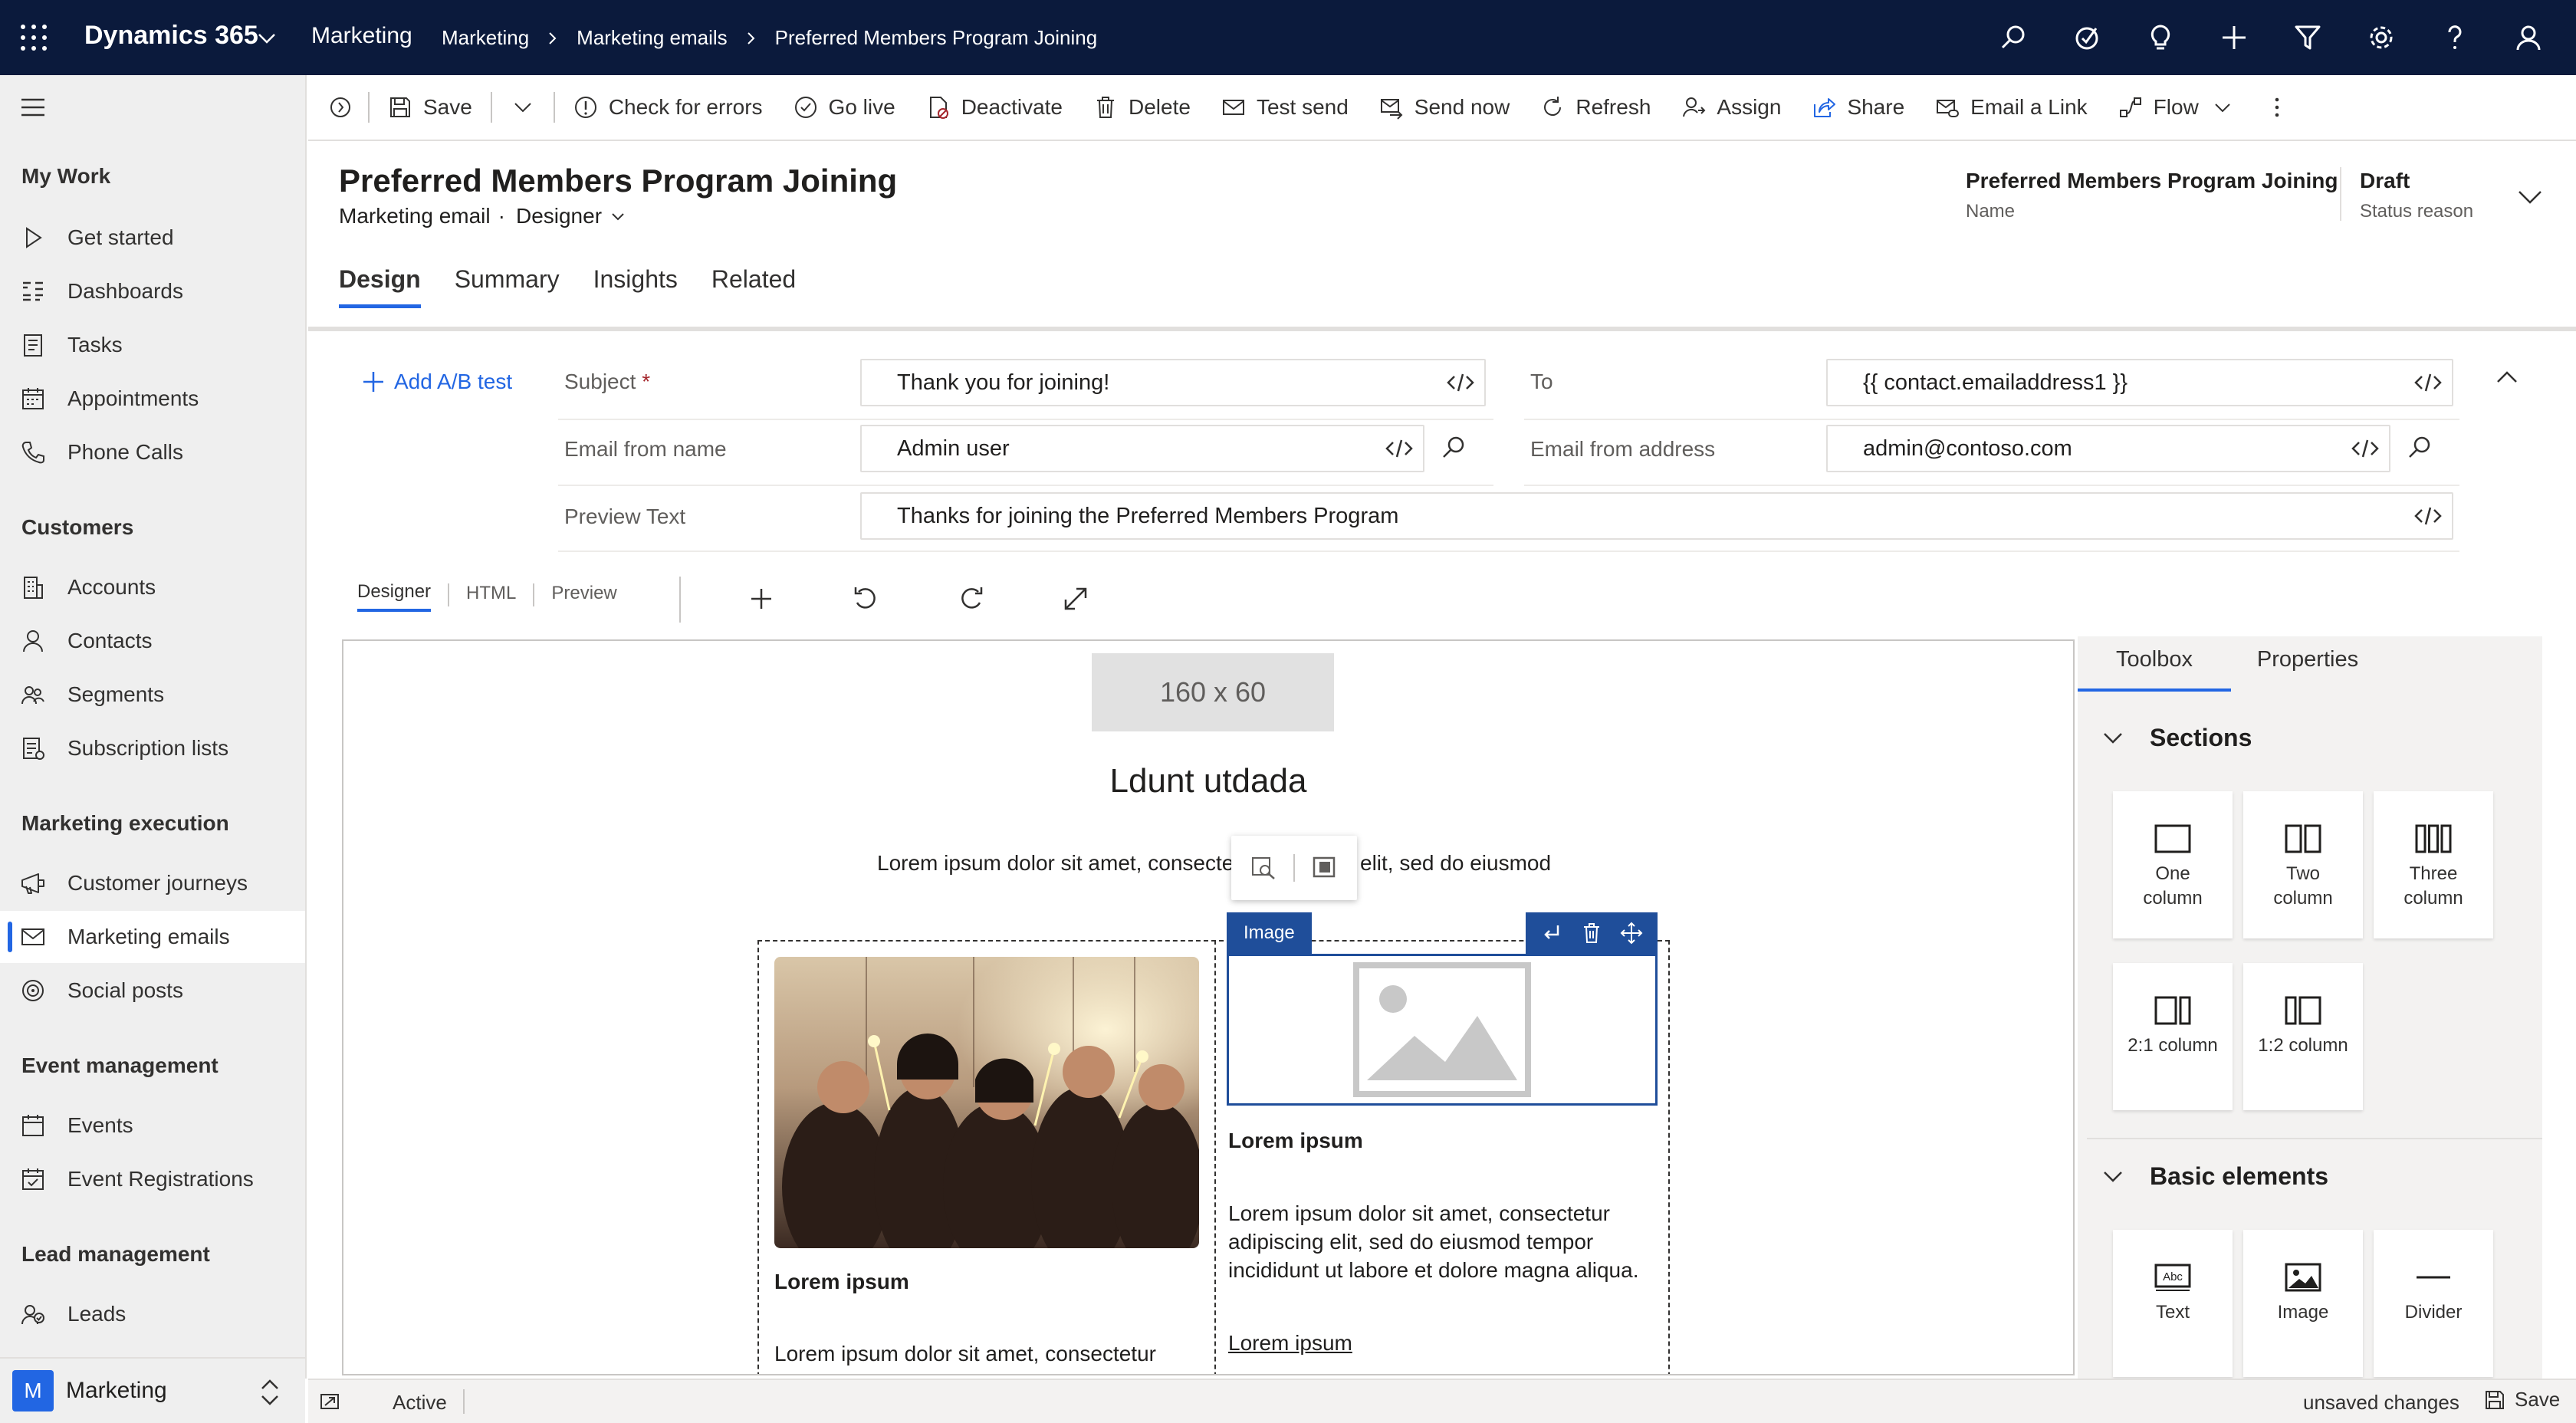  Describe the element at coordinates (1213, 692) in the screenshot. I see `logo-placeholder: 160 x 60` at that location.